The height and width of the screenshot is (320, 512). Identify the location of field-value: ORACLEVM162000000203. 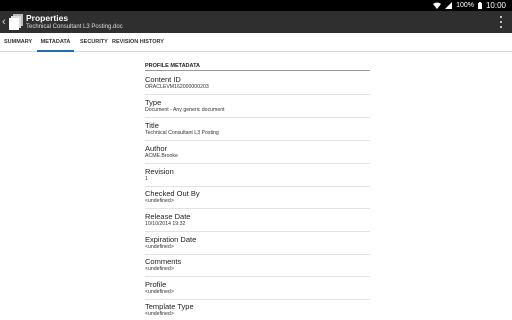
(177, 87).